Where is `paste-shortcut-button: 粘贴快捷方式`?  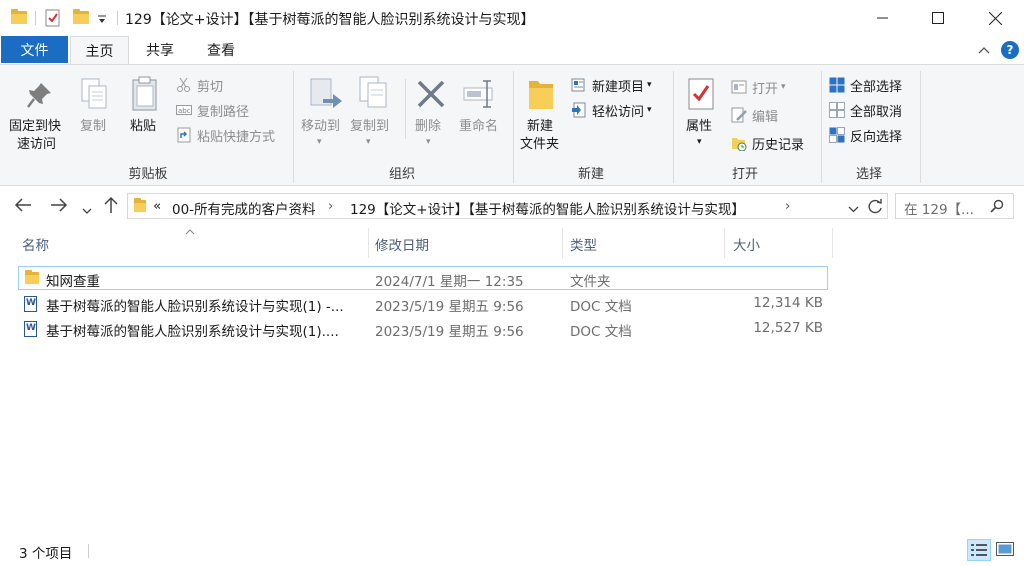 paste-shortcut-button: 粘贴快捷方式 is located at coordinates (225, 135).